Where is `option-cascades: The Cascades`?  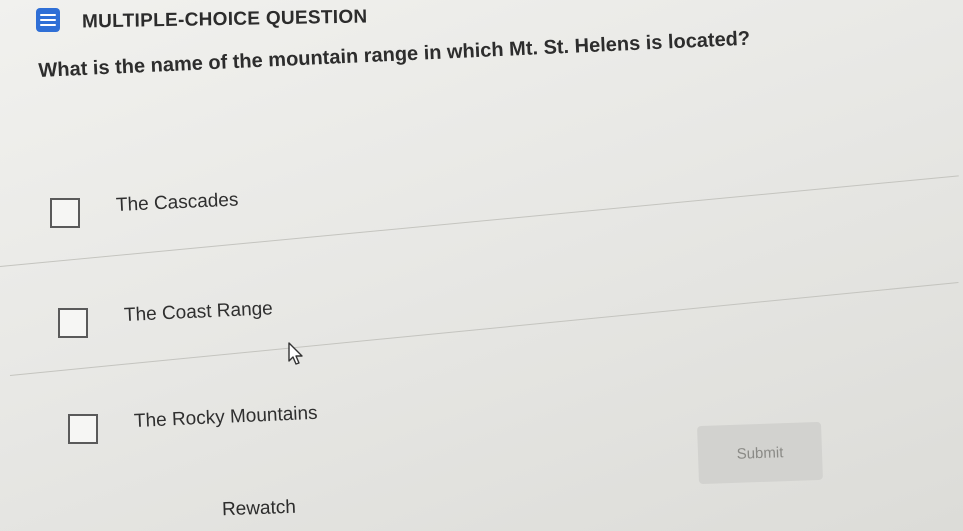
option-cascades: The Cascades is located at coordinates (144, 208).